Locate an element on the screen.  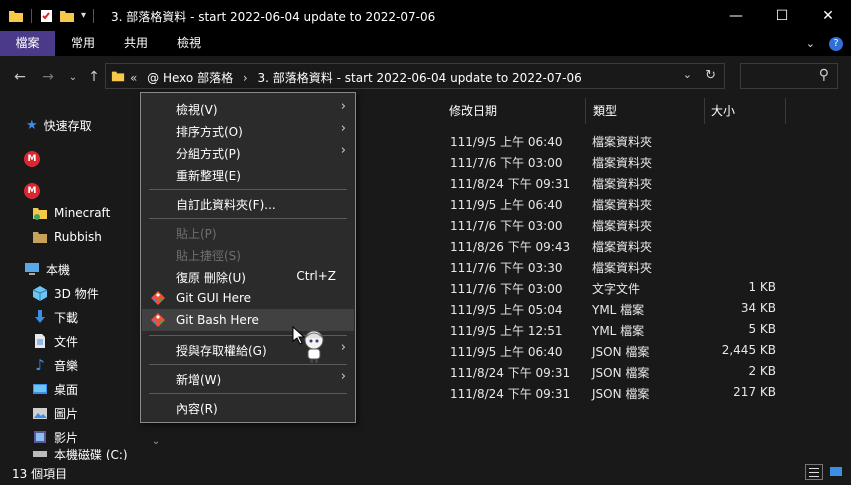
table-row: 111/9/5 上午 05:04 YML 檔案 34 KB is located at coordinates (612, 307).